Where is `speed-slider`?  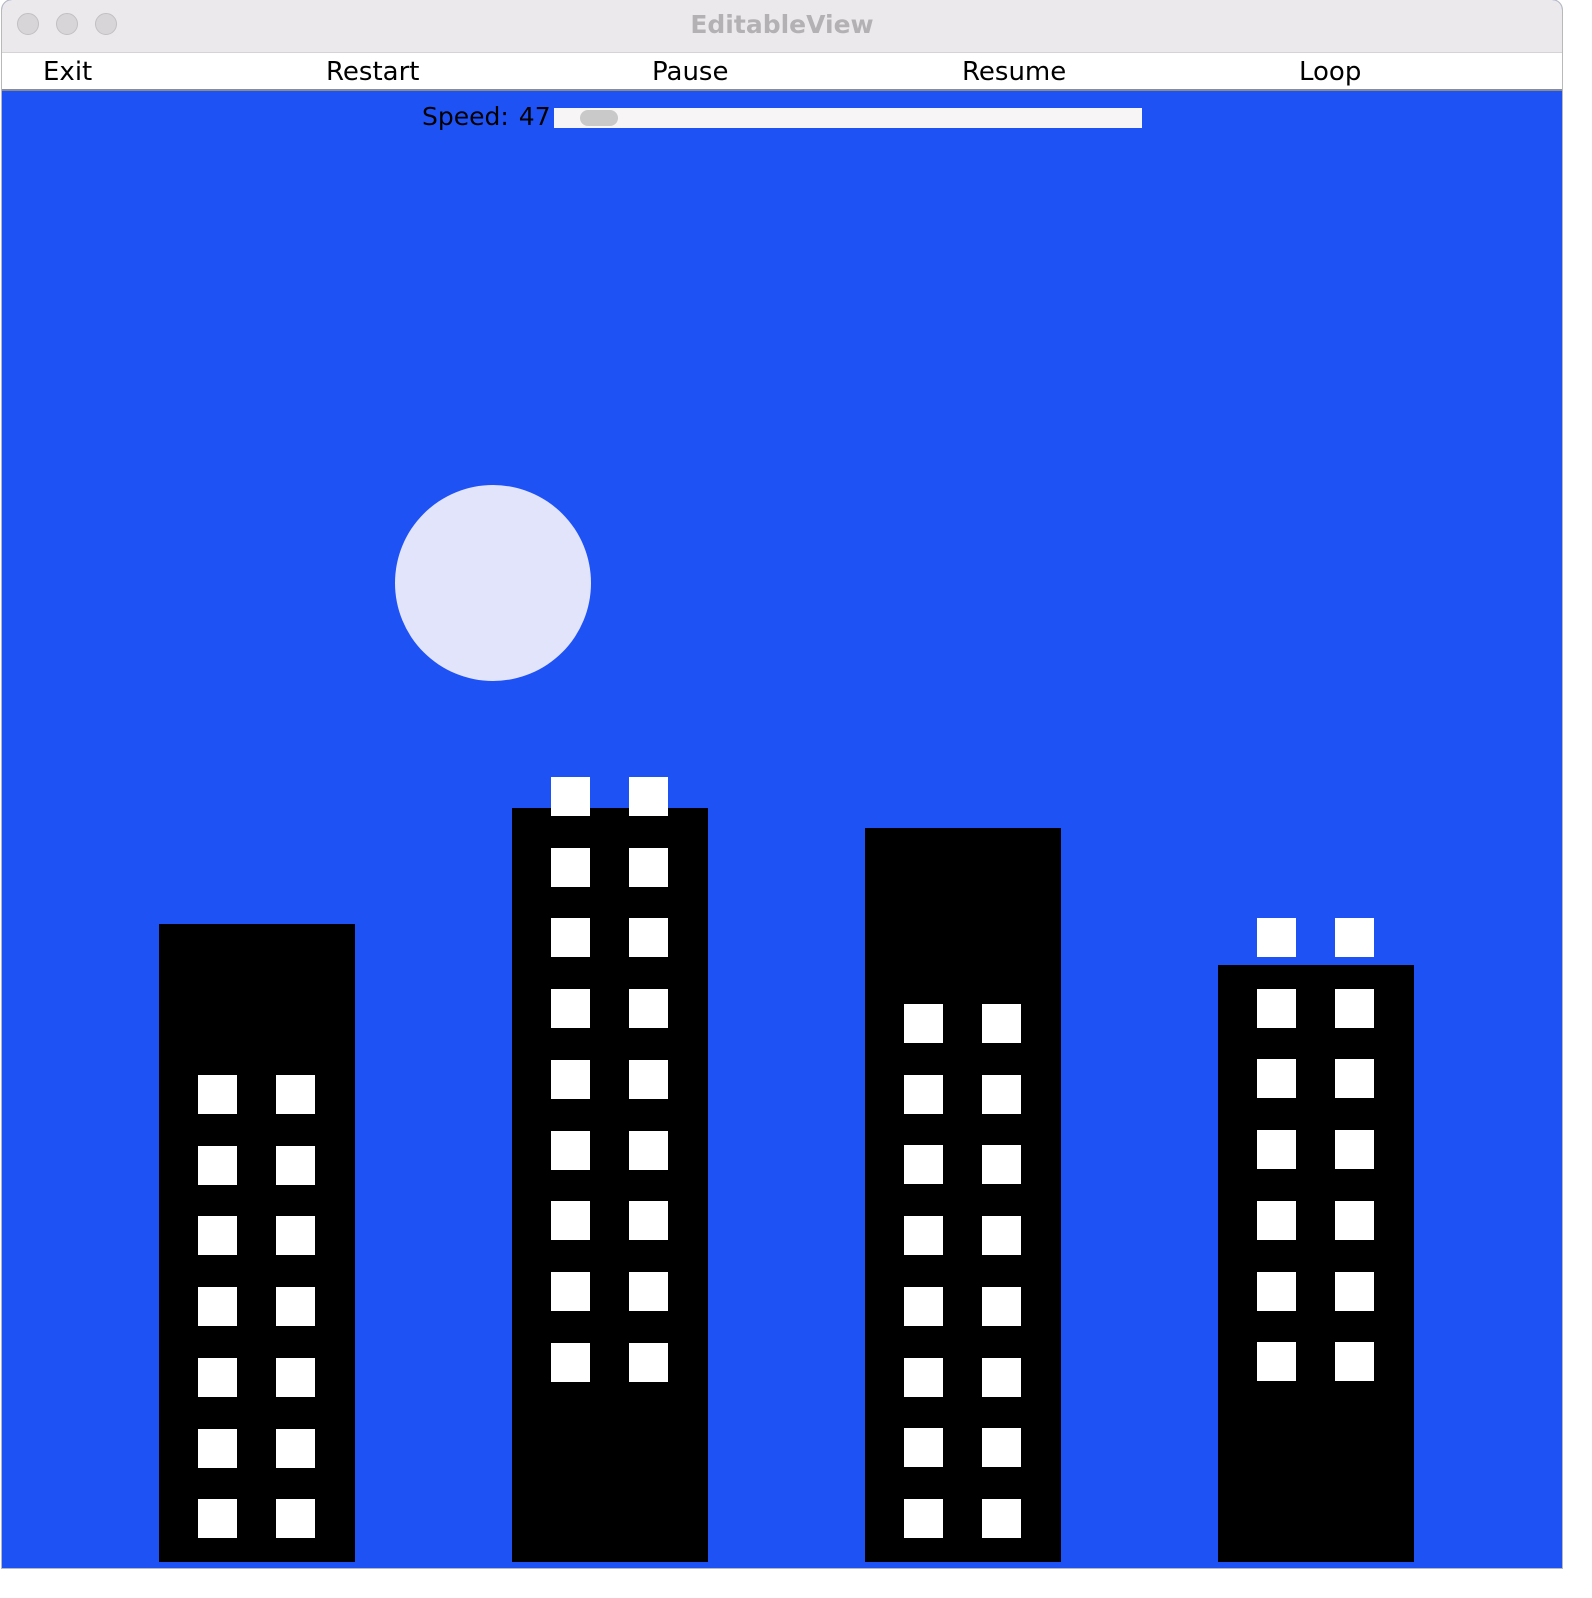 speed-slider is located at coordinates (848, 118).